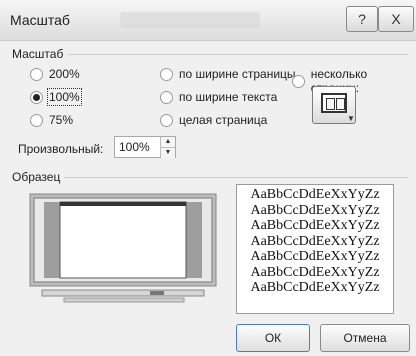 The height and width of the screenshot is (356, 416). I want to click on page-width-option: по ширине страницы, so click(228, 74).